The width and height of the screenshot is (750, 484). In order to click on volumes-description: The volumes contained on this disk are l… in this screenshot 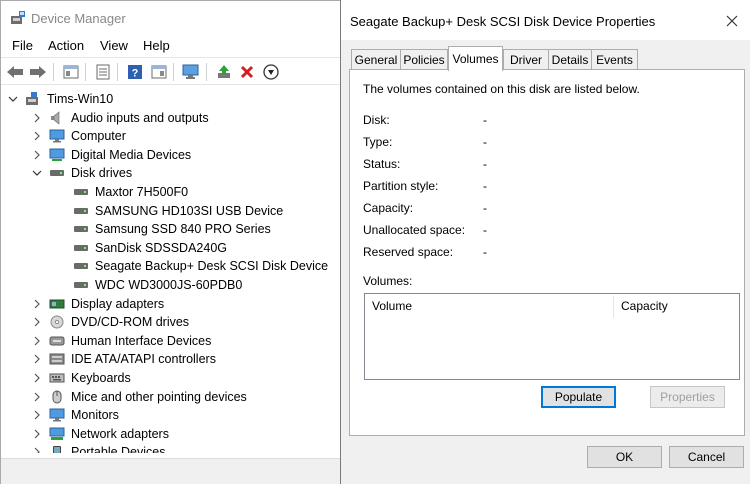, I will do `click(501, 89)`.